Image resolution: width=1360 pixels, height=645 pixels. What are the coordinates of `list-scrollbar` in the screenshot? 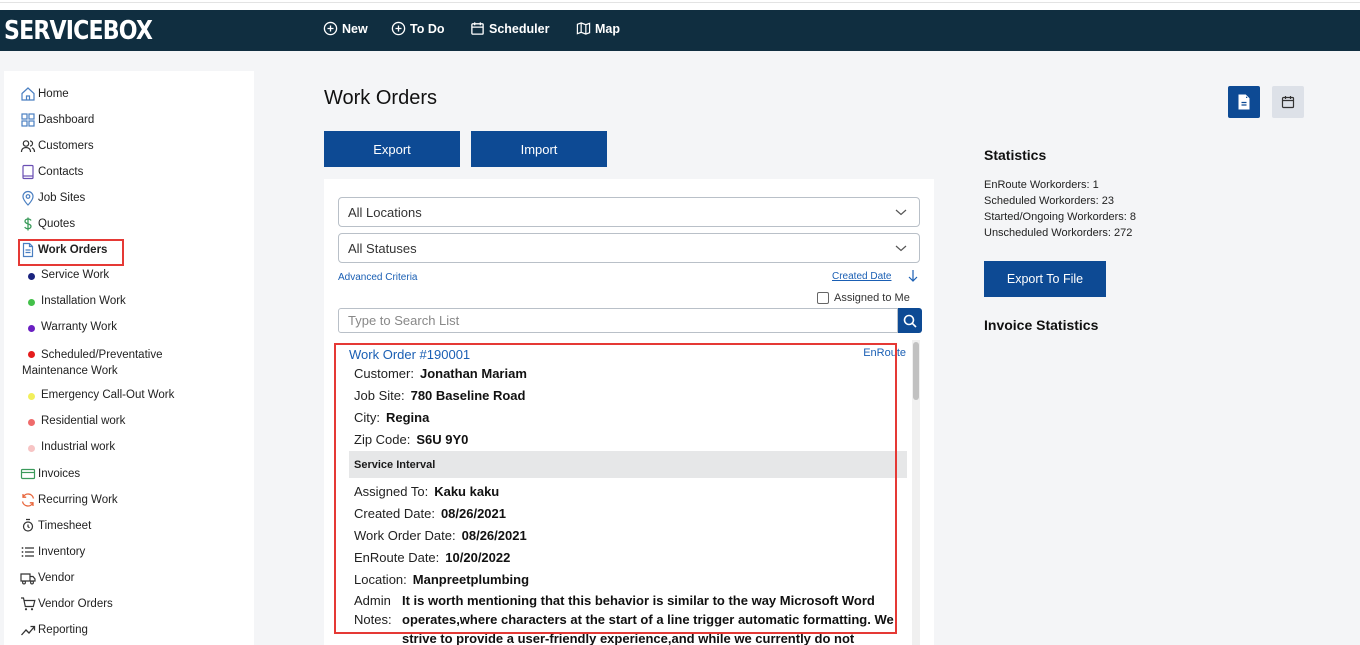 It's located at (916, 492).